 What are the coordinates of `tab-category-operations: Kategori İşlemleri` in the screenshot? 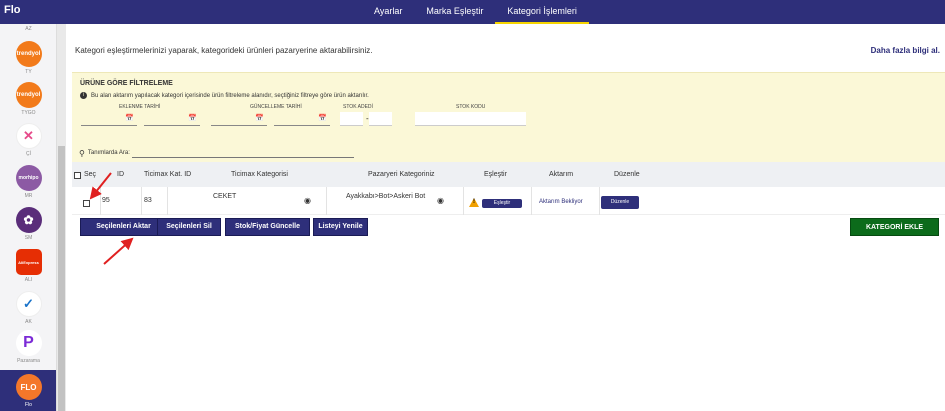 It's located at (542, 12).